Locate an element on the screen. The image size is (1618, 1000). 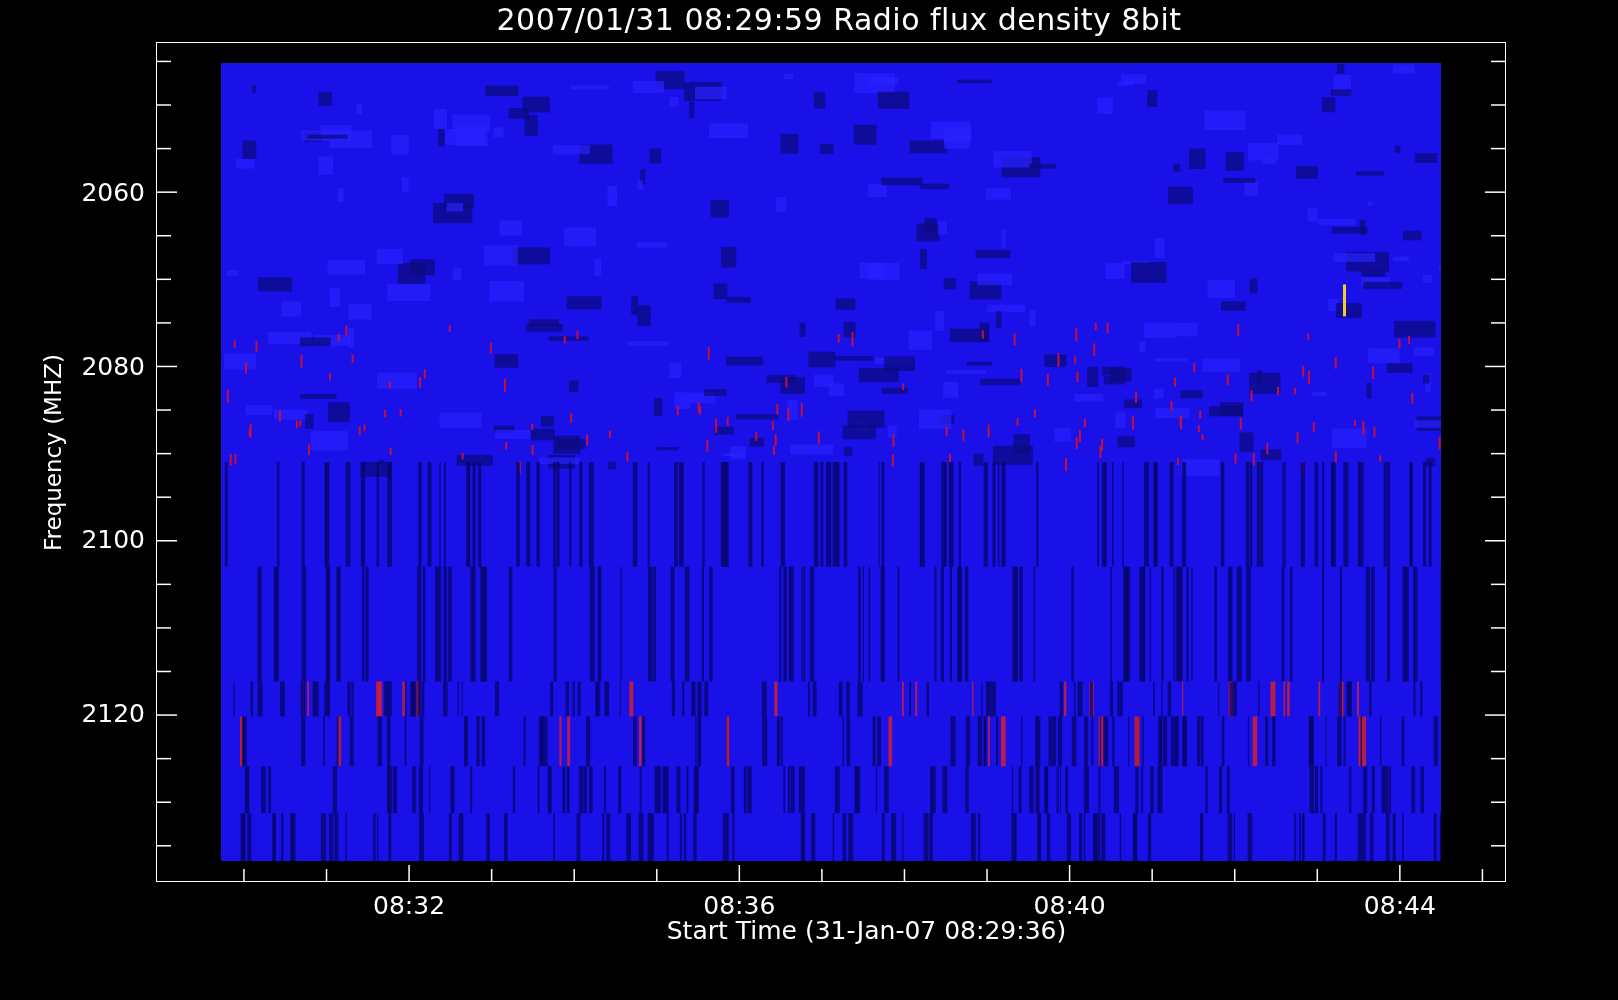
plot-title: 2007/01/31 08:29:59 Radio flux density 8bit is located at coordinates (839, 20).